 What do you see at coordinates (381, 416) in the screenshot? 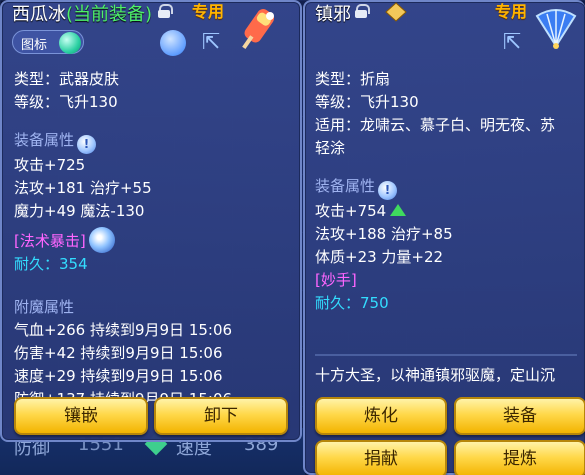
I see `refine-button: 炼化` at bounding box center [381, 416].